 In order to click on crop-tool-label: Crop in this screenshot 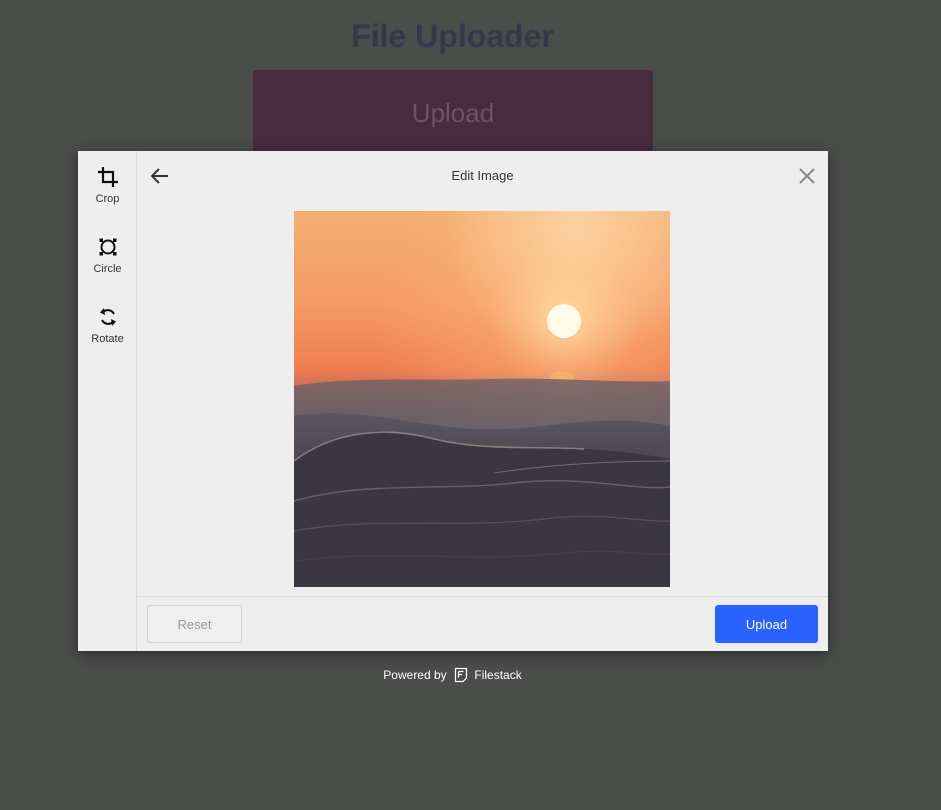, I will do `click(107, 199)`.